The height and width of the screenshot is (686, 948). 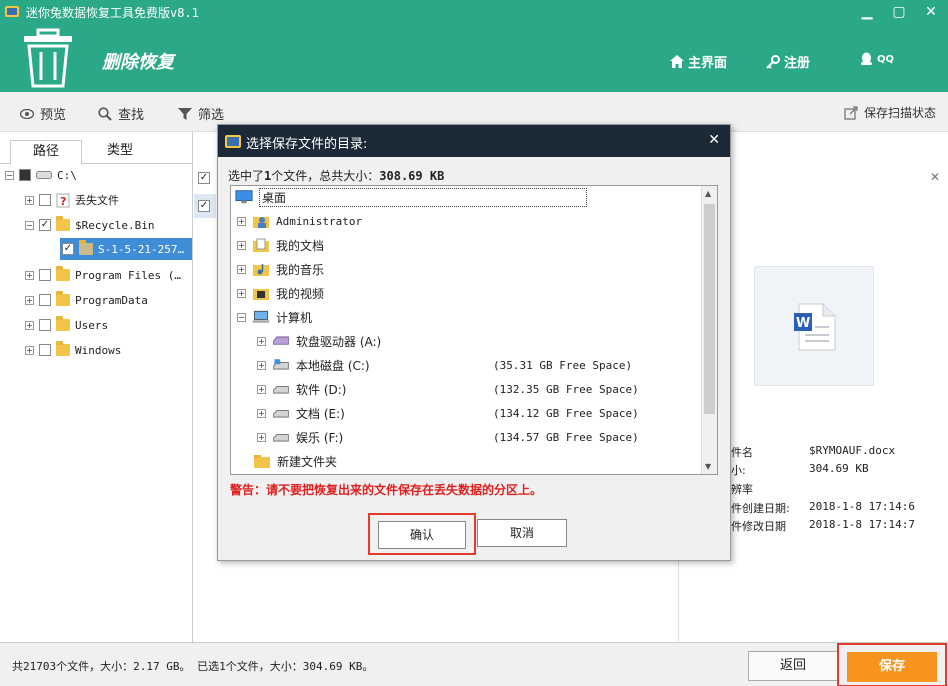 I want to click on dir-item-administrator: + Administrator, so click(x=299, y=221).